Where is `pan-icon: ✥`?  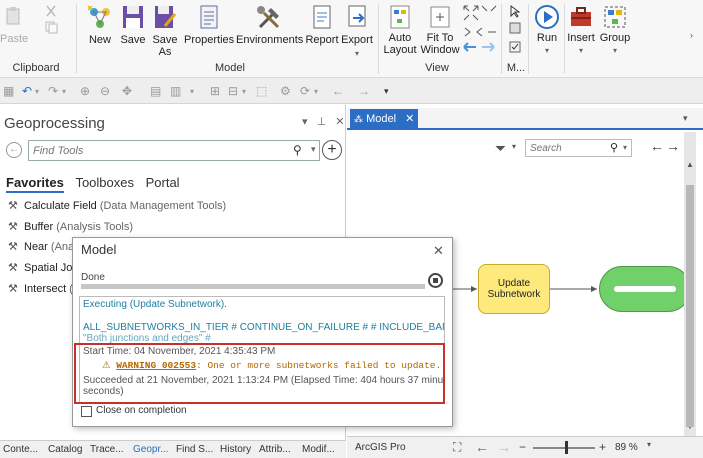 pan-icon: ✥ is located at coordinates (127, 91).